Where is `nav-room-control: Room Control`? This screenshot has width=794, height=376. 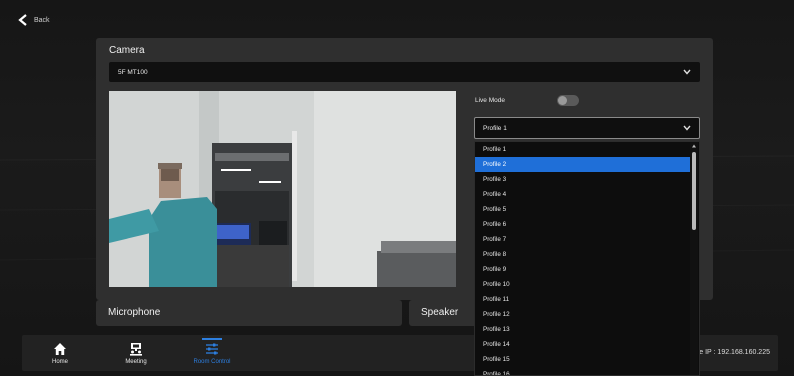
nav-room-control: Room Control is located at coordinates (212, 353).